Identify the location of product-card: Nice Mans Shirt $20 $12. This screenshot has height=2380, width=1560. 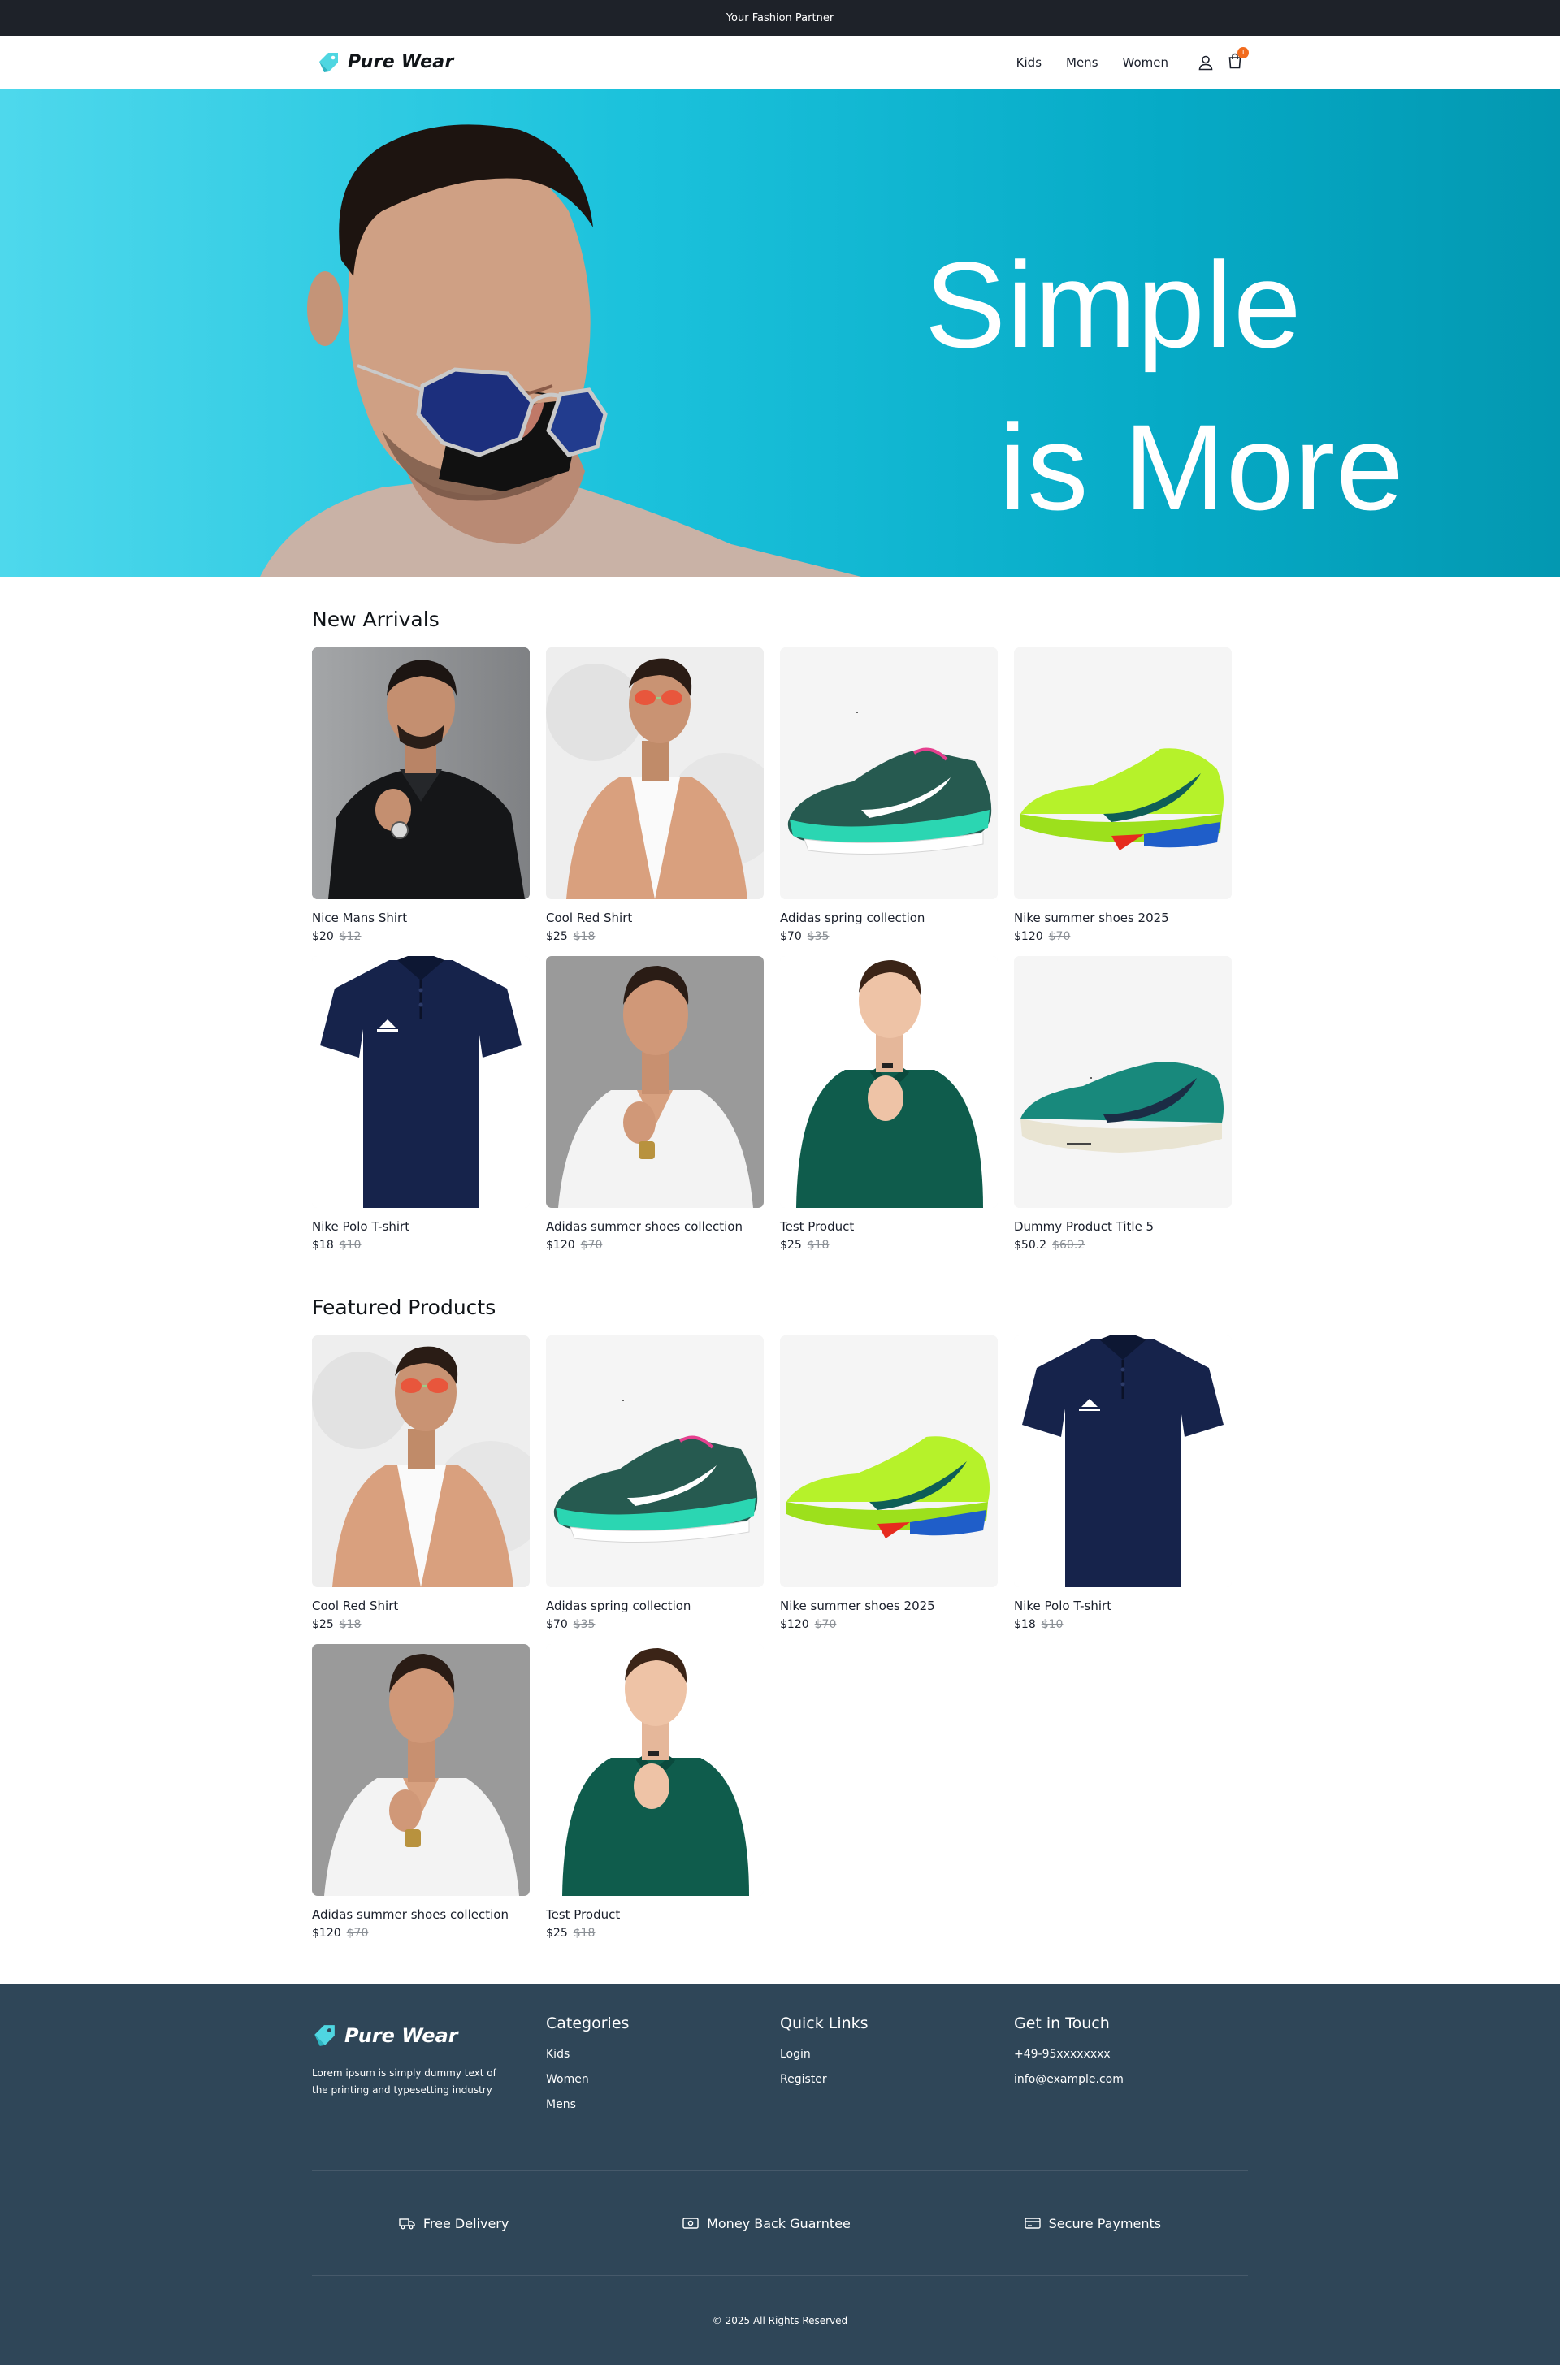
(421, 795).